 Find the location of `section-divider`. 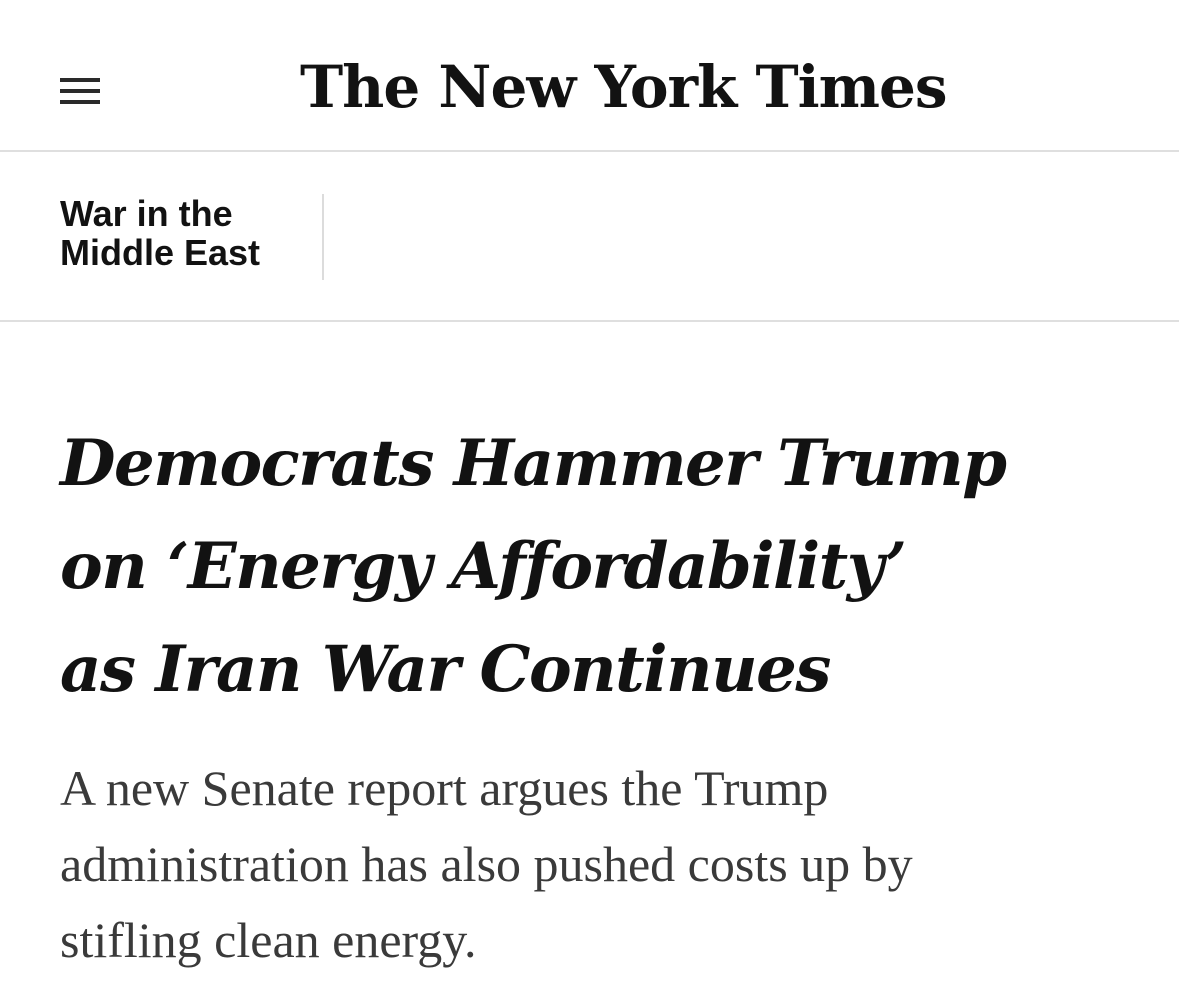

section-divider is located at coordinates (323, 237).